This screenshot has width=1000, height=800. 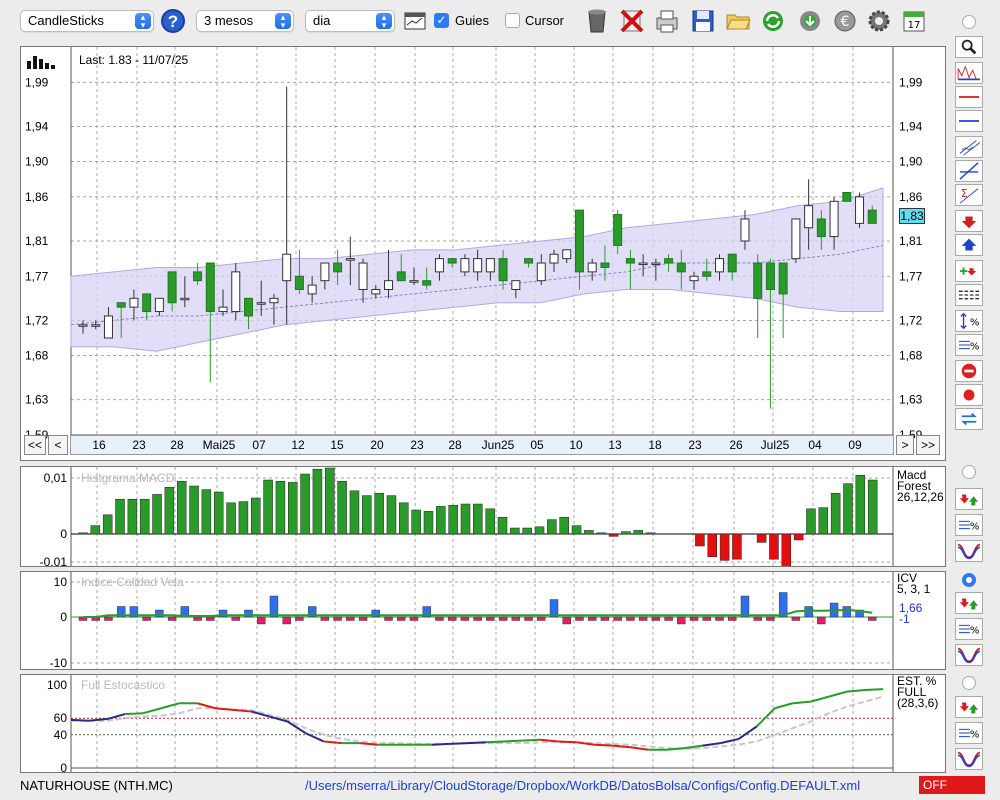 What do you see at coordinates (969, 195) in the screenshot?
I see `fibonacci-tool-button: Σ` at bounding box center [969, 195].